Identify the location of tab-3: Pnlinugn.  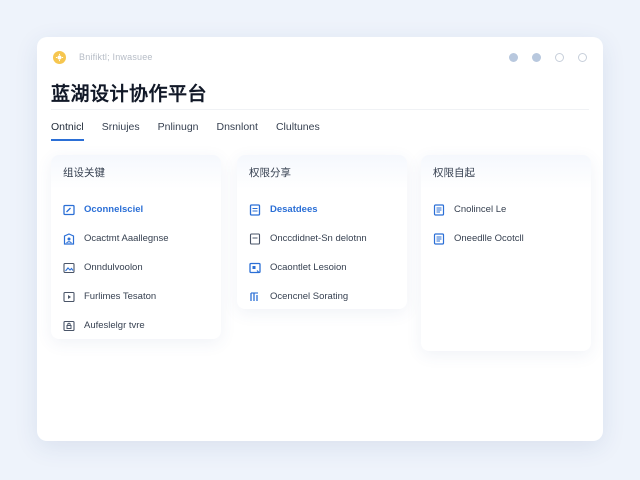
(178, 131).